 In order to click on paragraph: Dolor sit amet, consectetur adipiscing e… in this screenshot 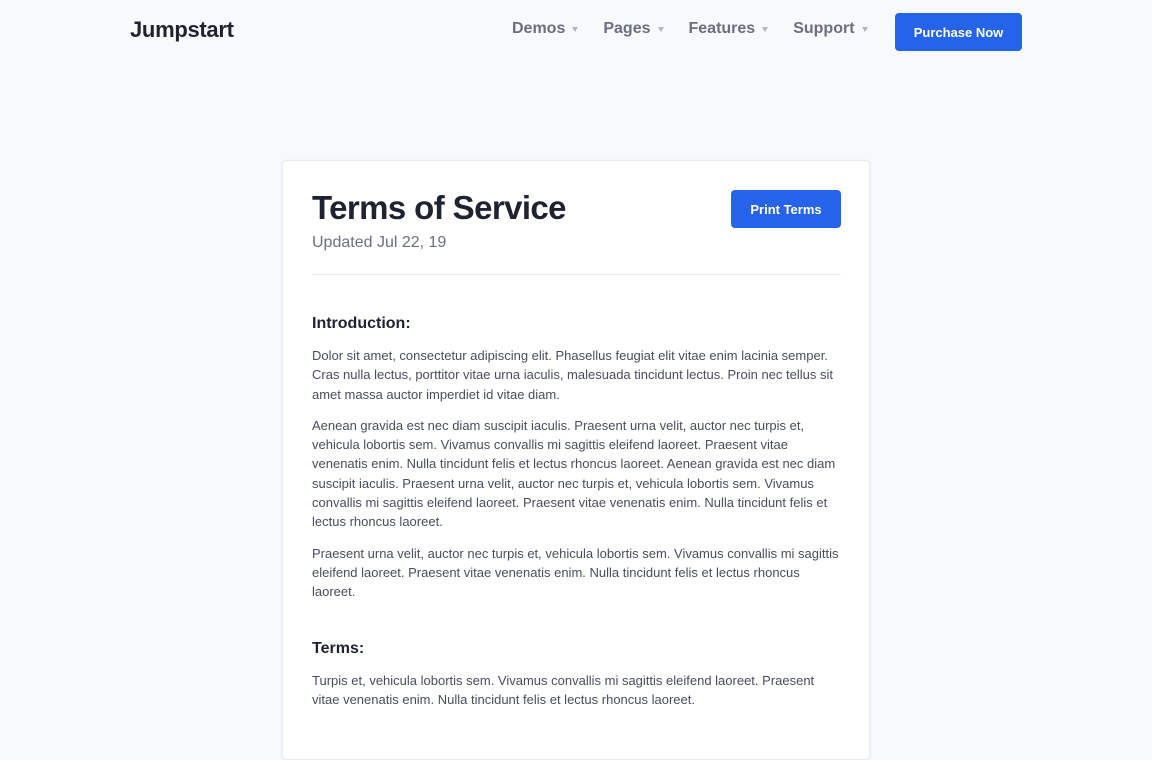, I will do `click(572, 375)`.